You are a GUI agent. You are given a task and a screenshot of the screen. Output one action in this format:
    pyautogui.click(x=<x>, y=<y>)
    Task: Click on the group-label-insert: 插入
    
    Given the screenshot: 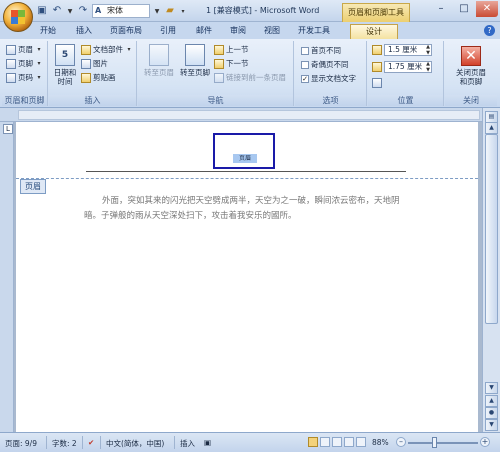 What is the action you would take?
    pyautogui.click(x=92, y=100)
    